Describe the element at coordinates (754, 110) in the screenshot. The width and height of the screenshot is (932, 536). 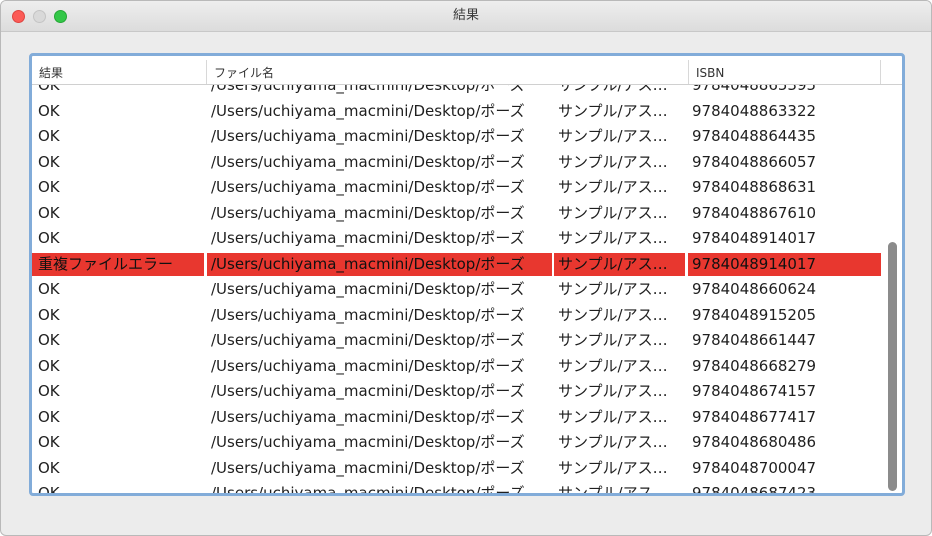
I see `isbn-cell: 9784048863322` at that location.